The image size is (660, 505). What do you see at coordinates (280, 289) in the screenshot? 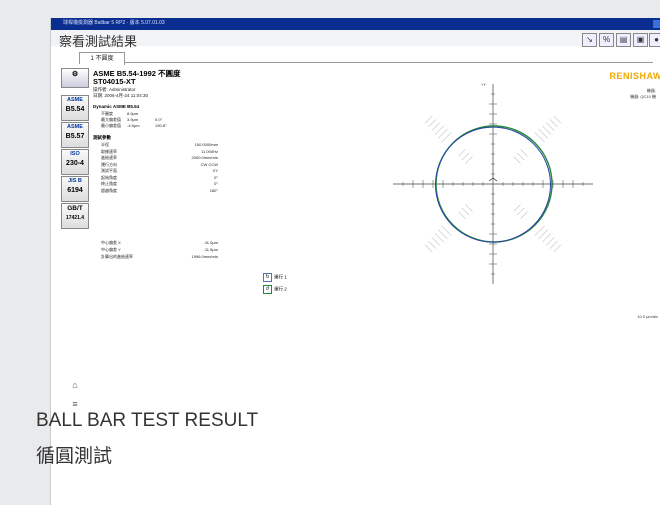
I see `legend-label: 運行 2` at bounding box center [280, 289].